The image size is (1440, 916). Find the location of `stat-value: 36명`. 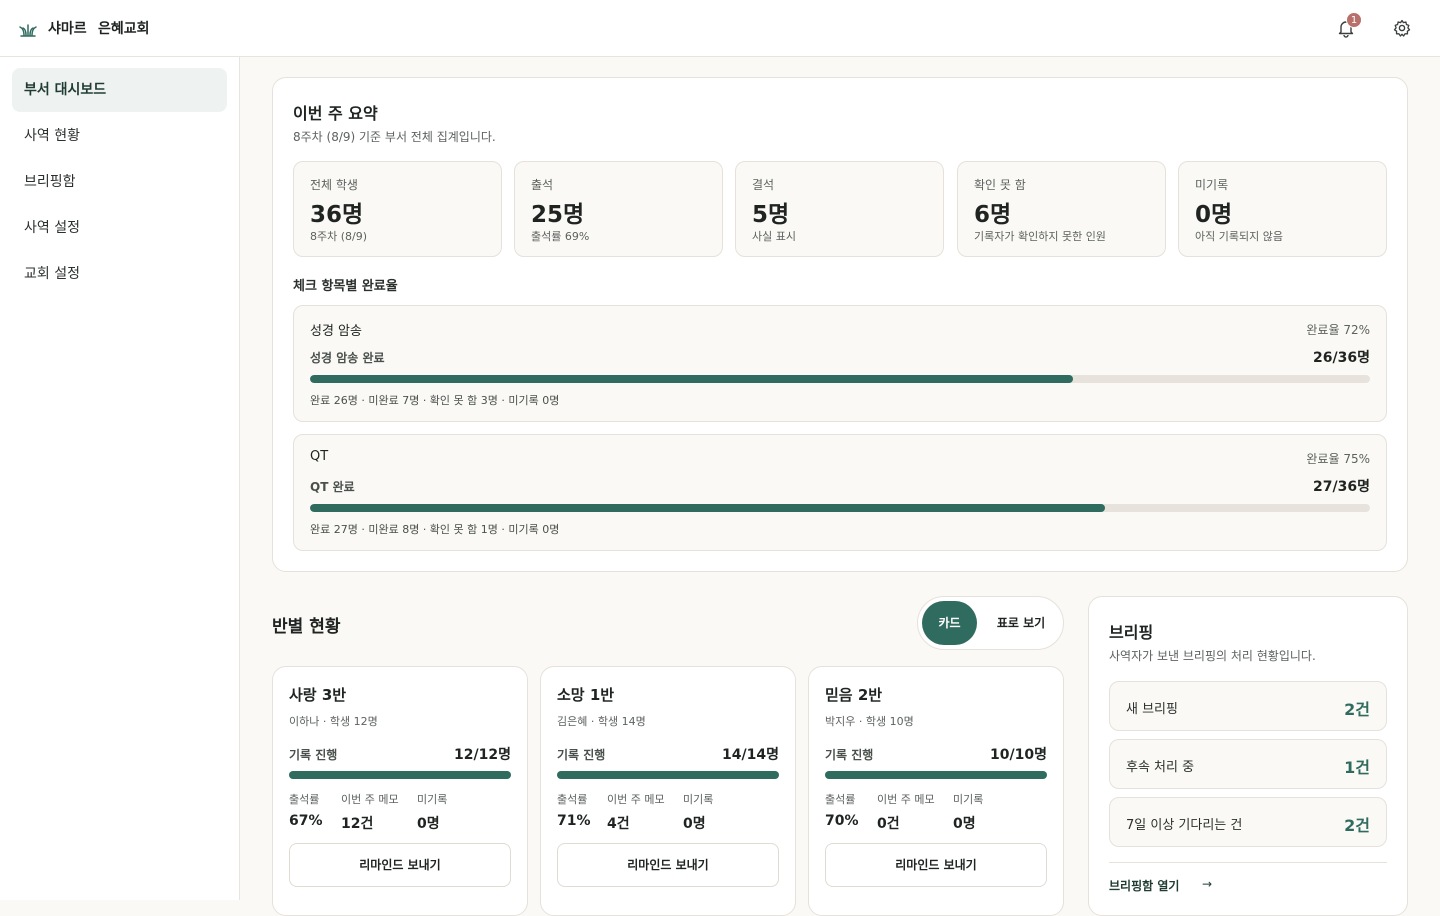

stat-value: 36명 is located at coordinates (337, 215).